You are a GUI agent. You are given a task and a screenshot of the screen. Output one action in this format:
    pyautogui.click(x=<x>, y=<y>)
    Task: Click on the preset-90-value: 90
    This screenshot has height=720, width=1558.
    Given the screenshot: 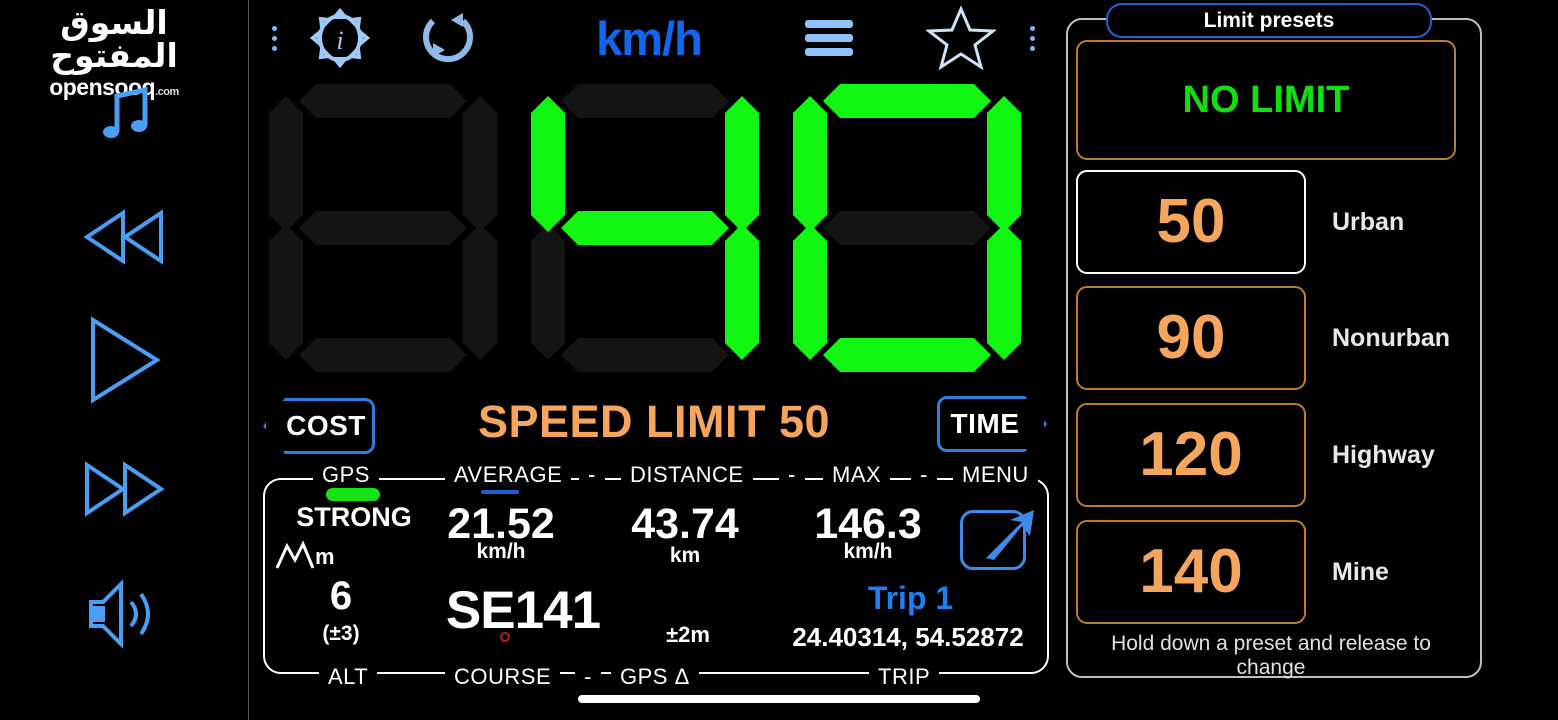 What is the action you would take?
    pyautogui.click(x=1191, y=337)
    